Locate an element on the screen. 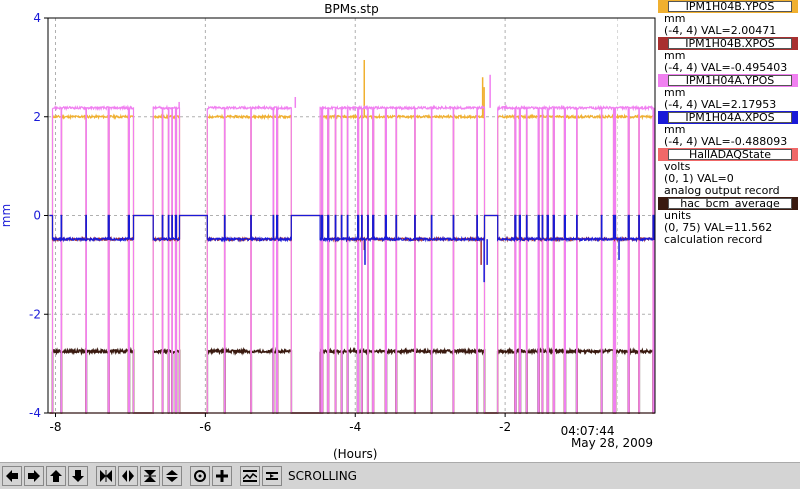 The height and width of the screenshot is (489, 800). mode-label: SCROLLING is located at coordinates (322, 476).